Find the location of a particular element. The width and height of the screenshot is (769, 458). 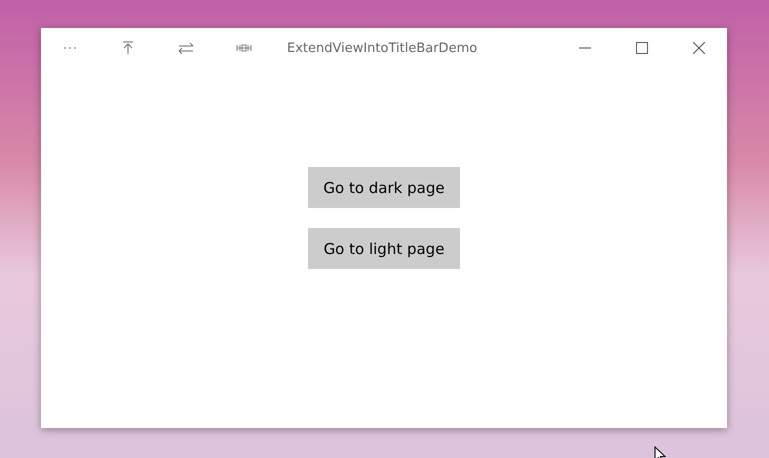

navigate-button: Go to dark page is located at coordinates (384, 187).